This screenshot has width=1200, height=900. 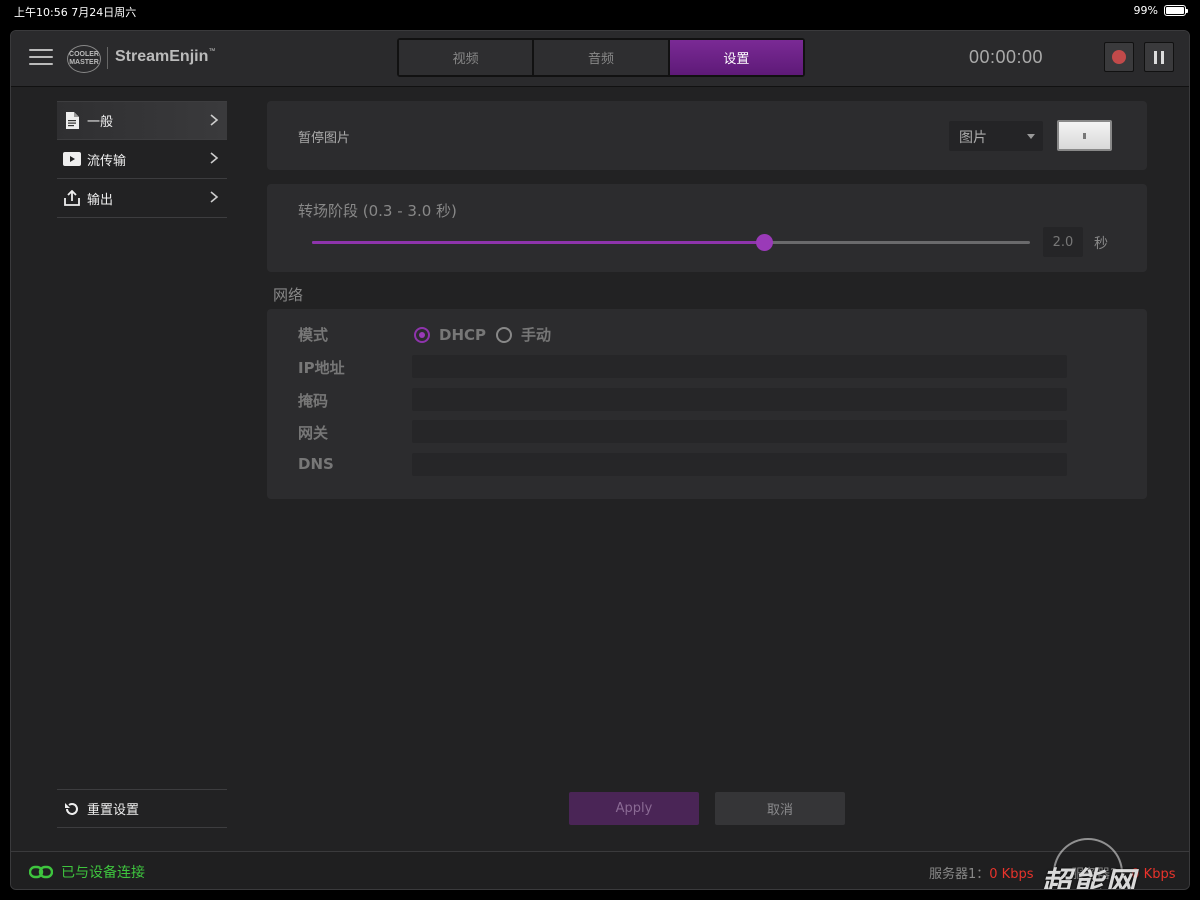 What do you see at coordinates (75, 12) in the screenshot?
I see `status-time: 上午10:56 7月24日周六` at bounding box center [75, 12].